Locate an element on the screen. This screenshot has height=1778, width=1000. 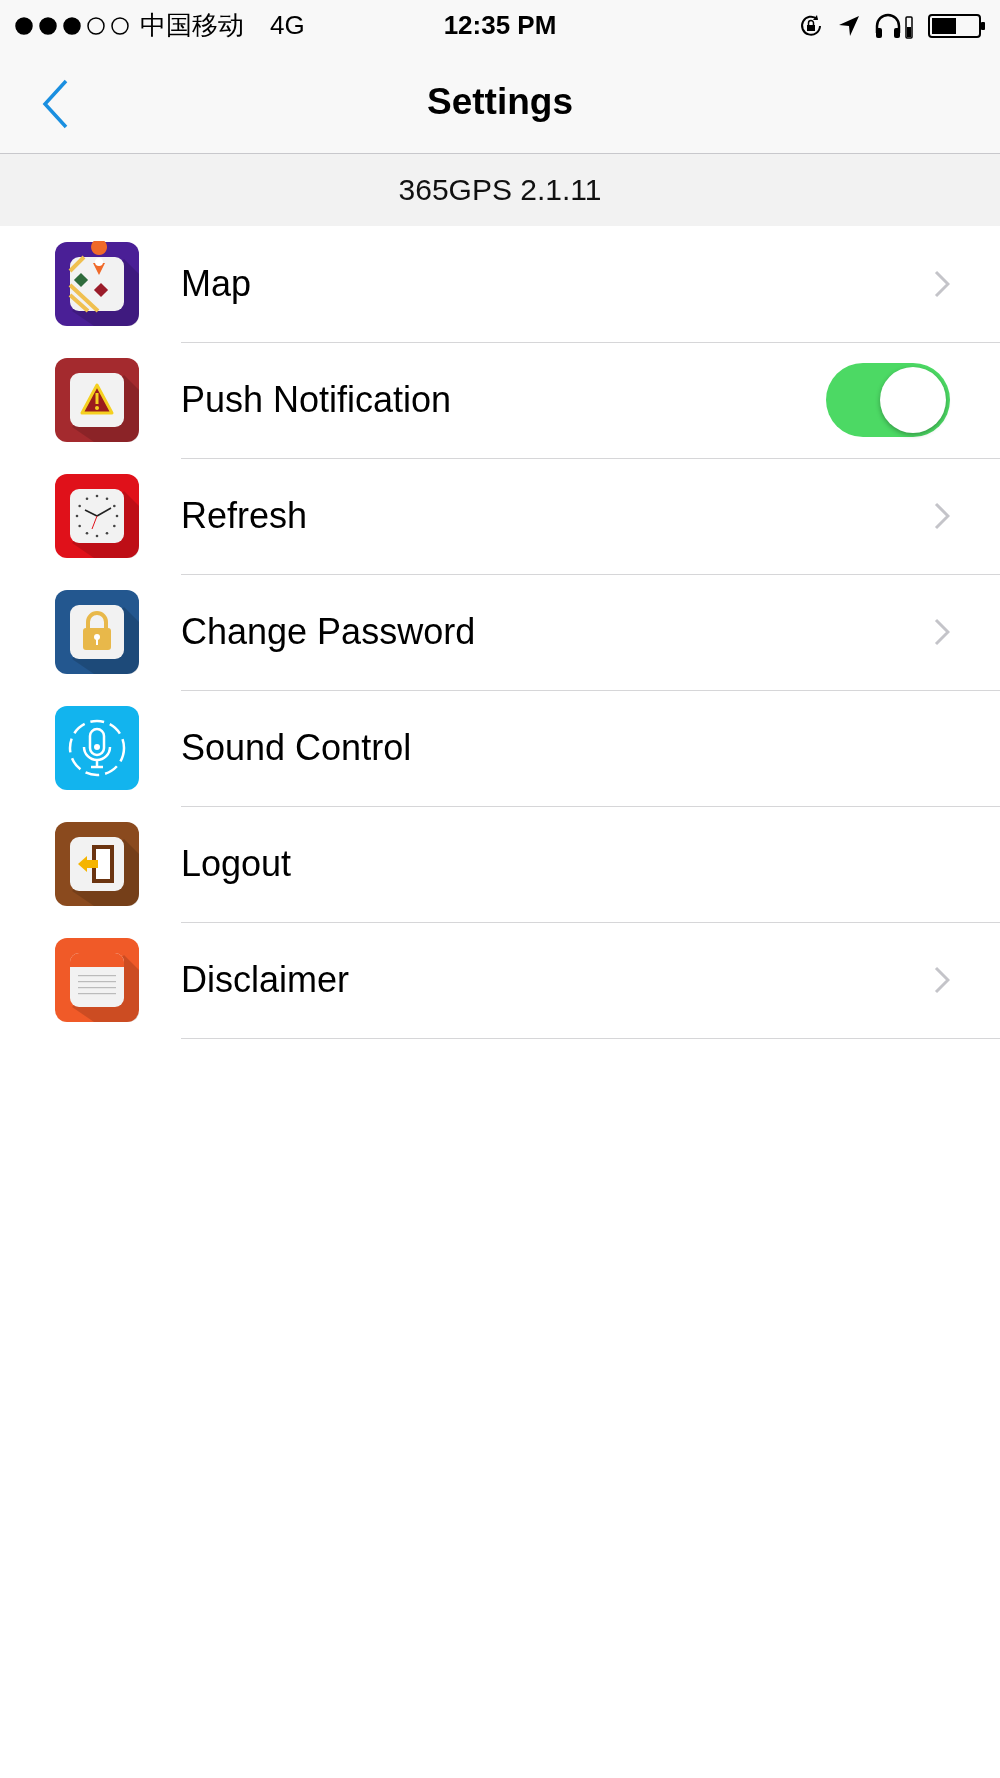
settings-item: Disclaimer is located at coordinates (557, 979).